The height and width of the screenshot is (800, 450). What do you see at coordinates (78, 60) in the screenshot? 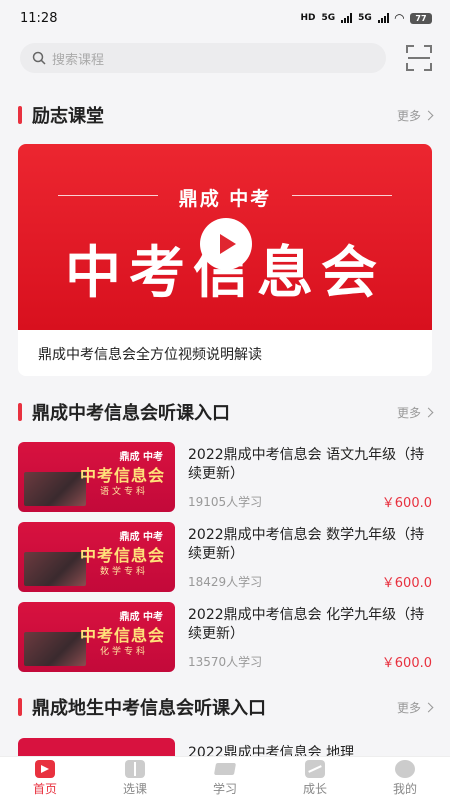
I see `search-placeholder: 搜索课程` at bounding box center [78, 60].